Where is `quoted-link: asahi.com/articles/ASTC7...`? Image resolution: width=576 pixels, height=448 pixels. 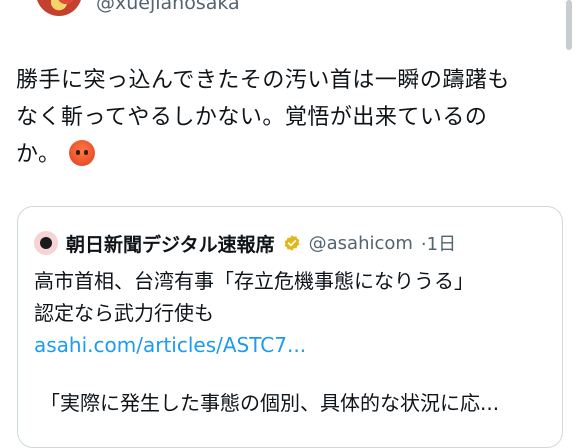 quoted-link: asahi.com/articles/ASTC7... is located at coordinates (289, 345).